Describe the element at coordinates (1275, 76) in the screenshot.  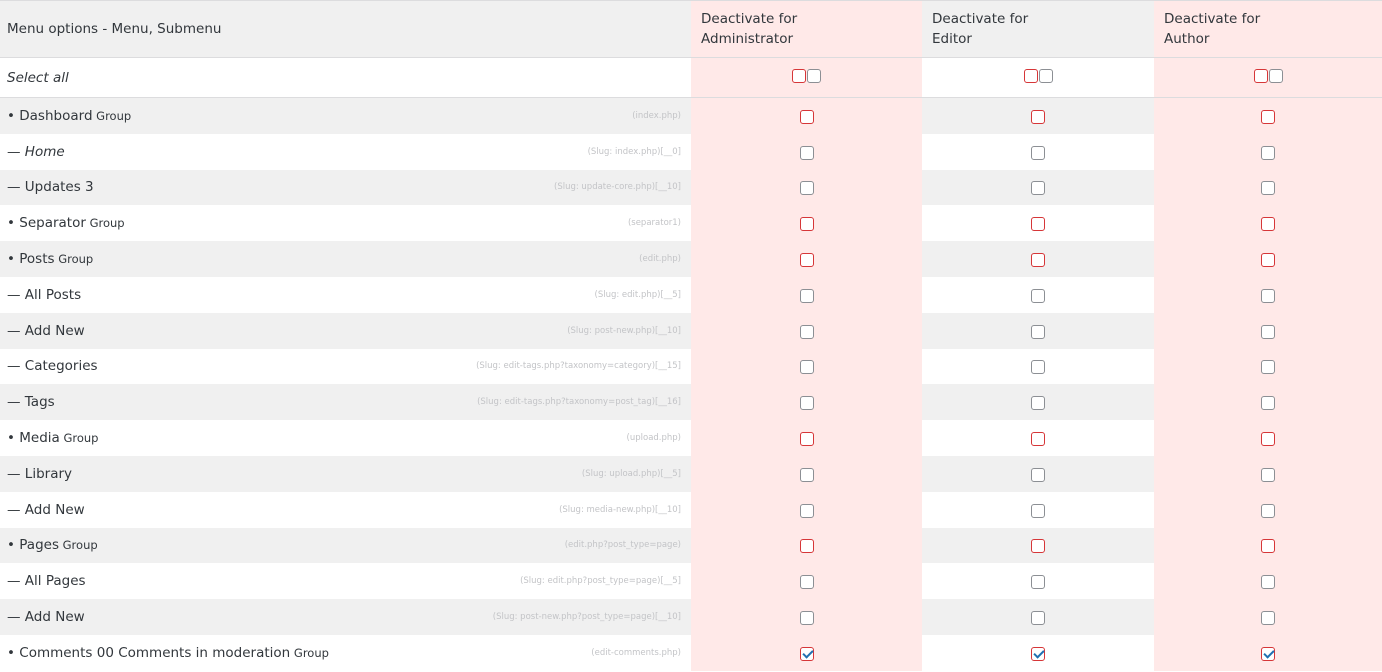
I see `select-all-items-author-checkbox` at that location.